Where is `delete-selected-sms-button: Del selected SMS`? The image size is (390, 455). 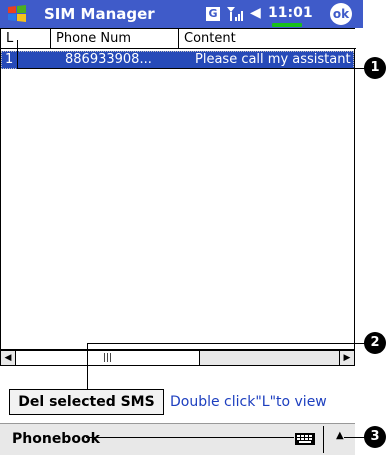 delete-selected-sms-button: Del selected SMS is located at coordinates (86, 402).